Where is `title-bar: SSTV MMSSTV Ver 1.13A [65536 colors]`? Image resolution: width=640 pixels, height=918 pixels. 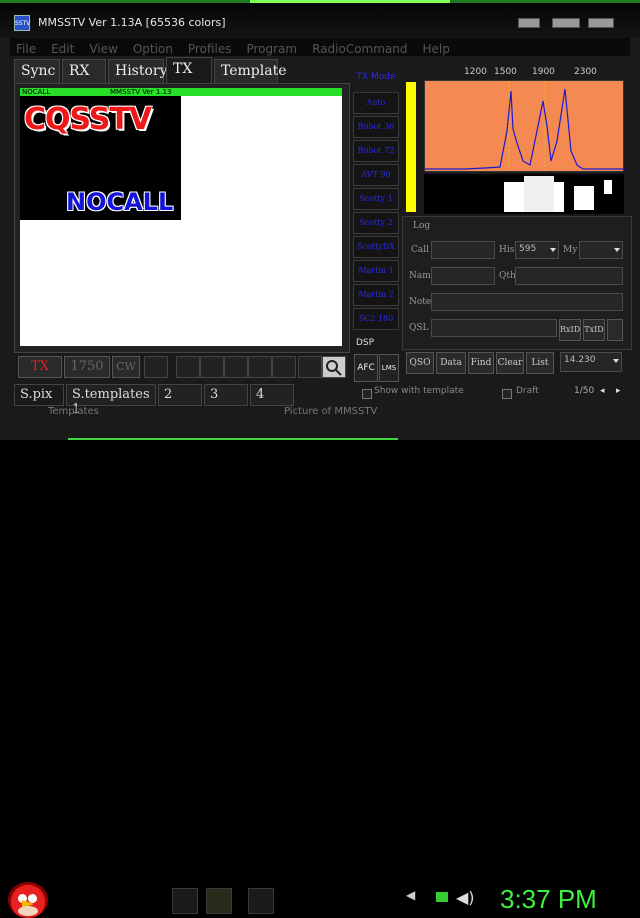 title-bar: SSTV MMSSTV Ver 1.13A [65536 colors] is located at coordinates (320, 19).